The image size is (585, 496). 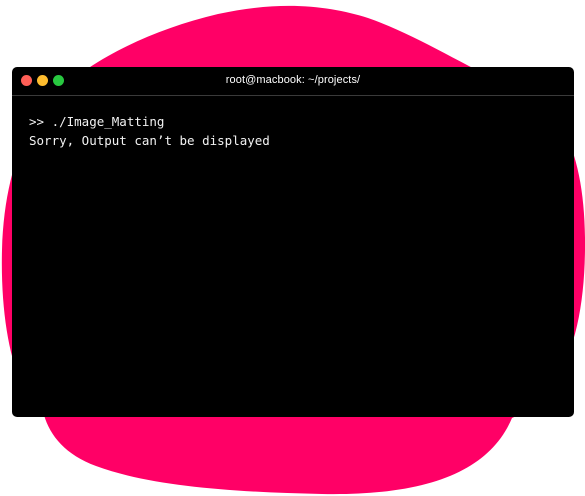 I want to click on output-line: Sorry, Output can’t be displayed, so click(x=149, y=140).